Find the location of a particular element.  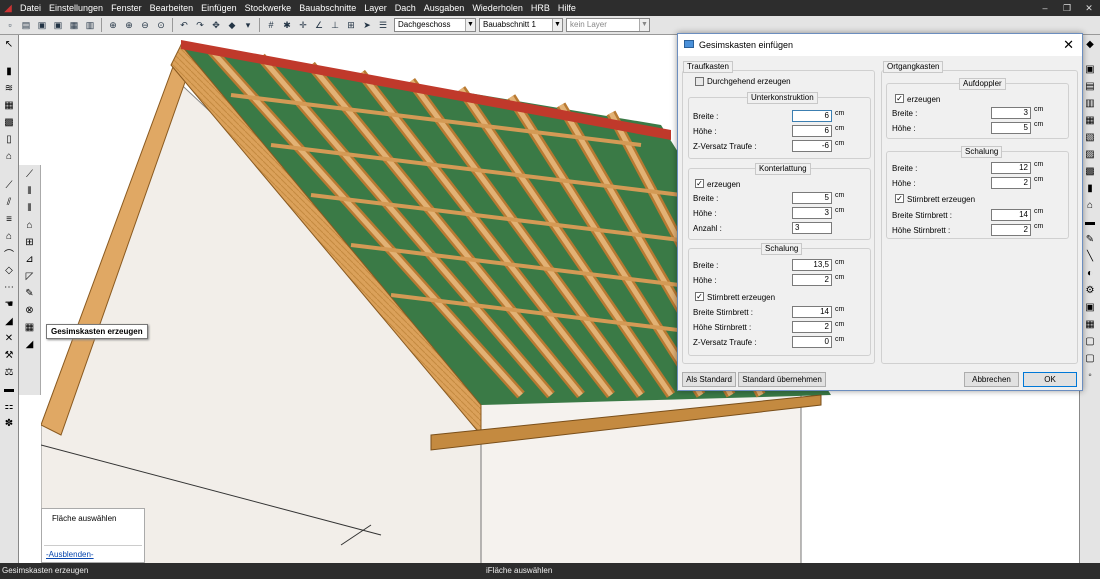

crosshair-icon: ✛ is located at coordinates (303, 25).